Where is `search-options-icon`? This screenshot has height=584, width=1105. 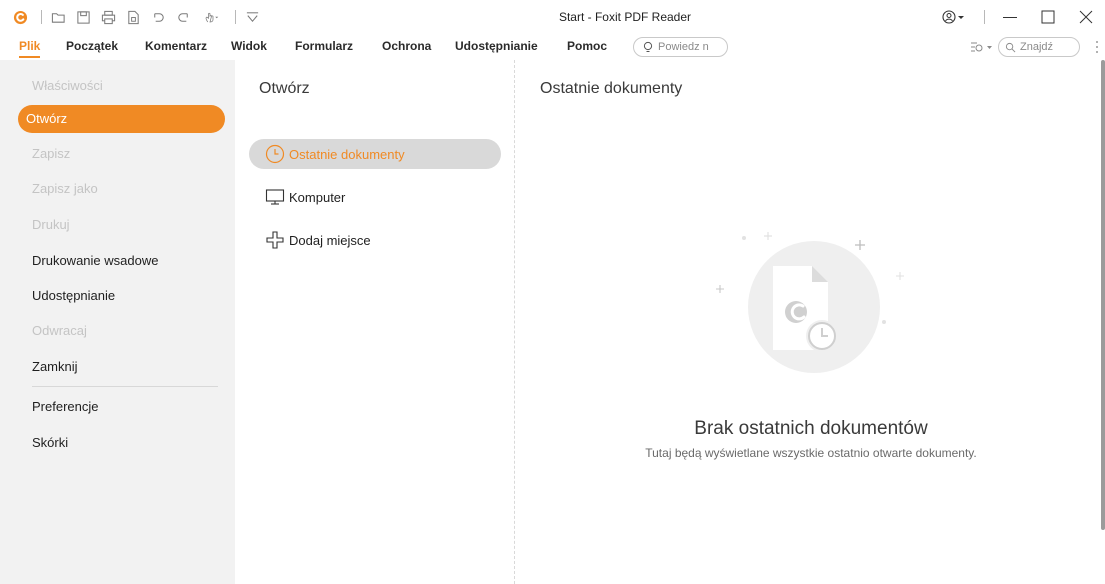
search-options-icon is located at coordinates (982, 47).